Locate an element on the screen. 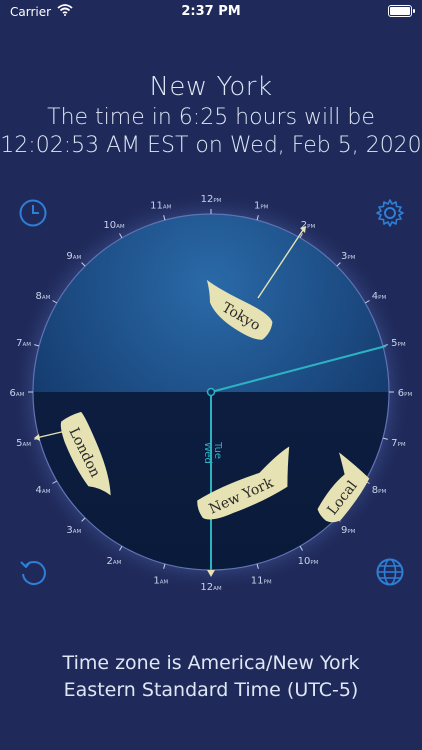 This screenshot has height=750, width=422. dial-center is located at coordinates (211, 392).